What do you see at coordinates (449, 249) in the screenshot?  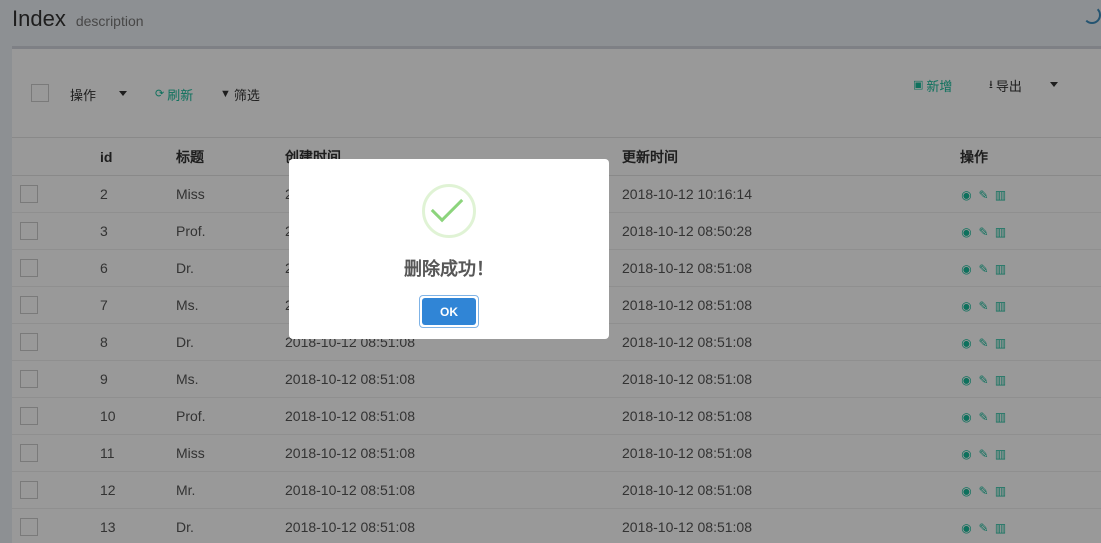 I see `success-dialog: 删除成功！ OK` at bounding box center [449, 249].